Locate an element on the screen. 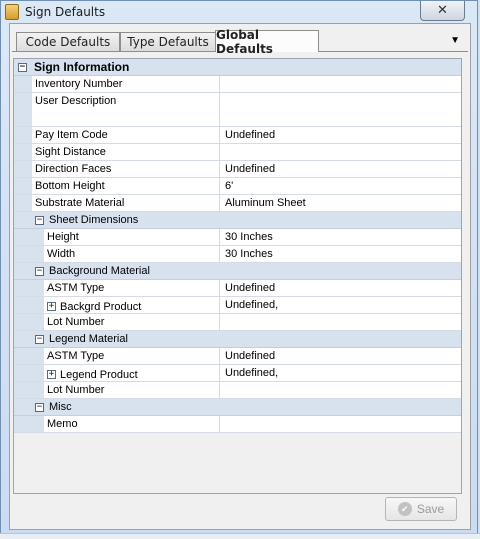 Image resolution: width=480 pixels, height=539 pixels. property-name: + Backgrd Product is located at coordinates (132, 305).